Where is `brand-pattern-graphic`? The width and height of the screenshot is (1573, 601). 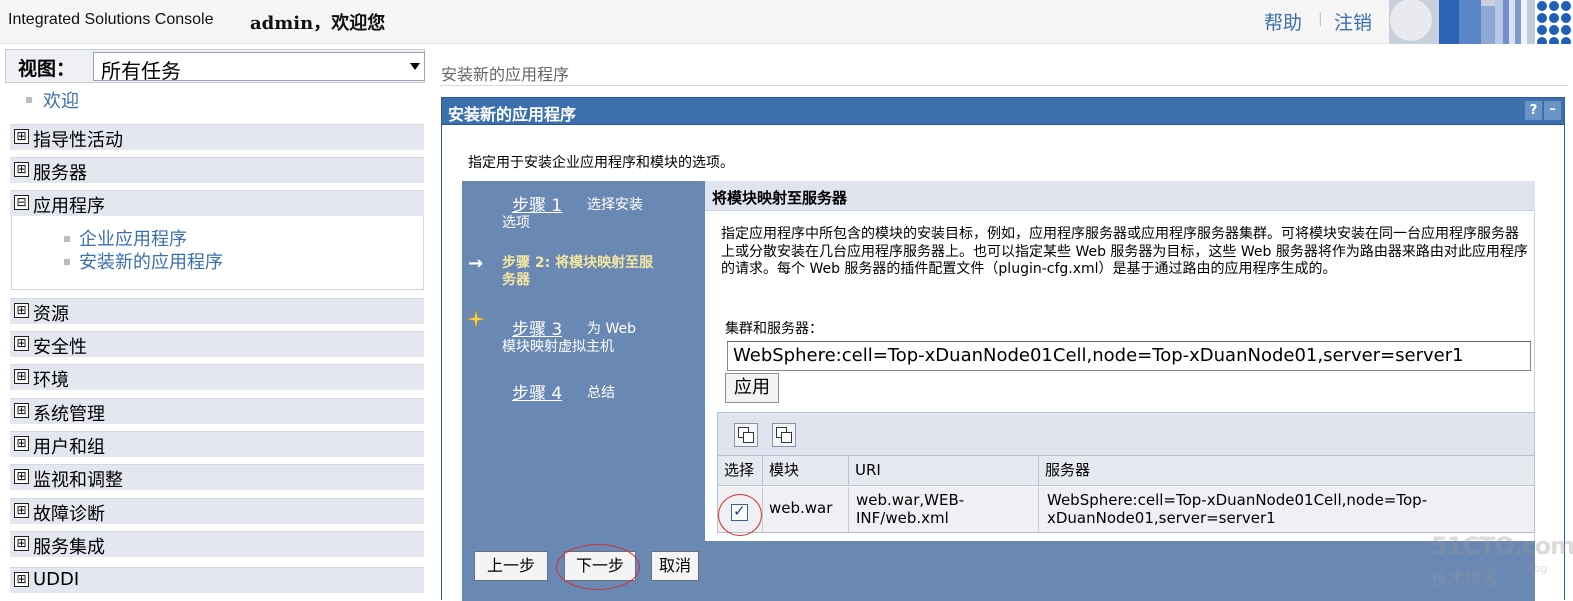
brand-pattern-graphic is located at coordinates (1481, 22).